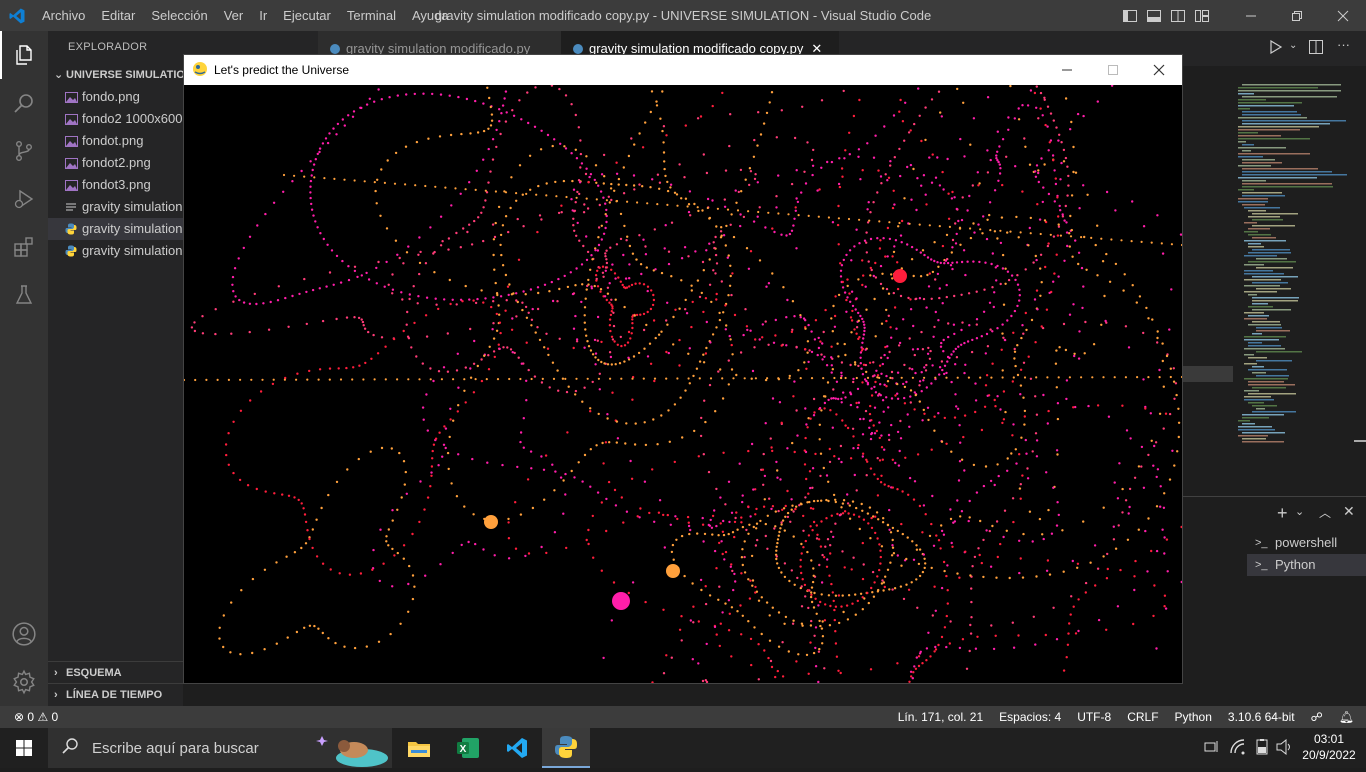 Image resolution: width=1366 pixels, height=772 pixels. What do you see at coordinates (1067, 70) in the screenshot?
I see `pygame-minimize-icon` at bounding box center [1067, 70].